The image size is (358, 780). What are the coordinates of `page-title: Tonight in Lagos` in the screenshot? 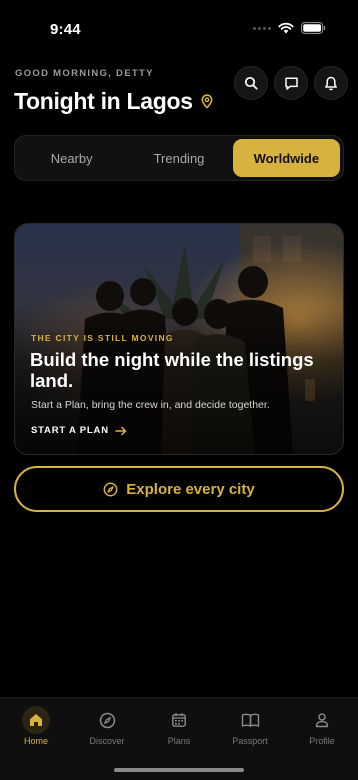 It's located at (103, 101).